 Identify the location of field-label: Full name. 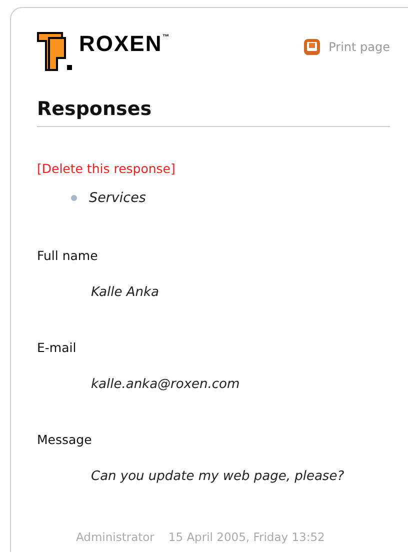
(68, 255).